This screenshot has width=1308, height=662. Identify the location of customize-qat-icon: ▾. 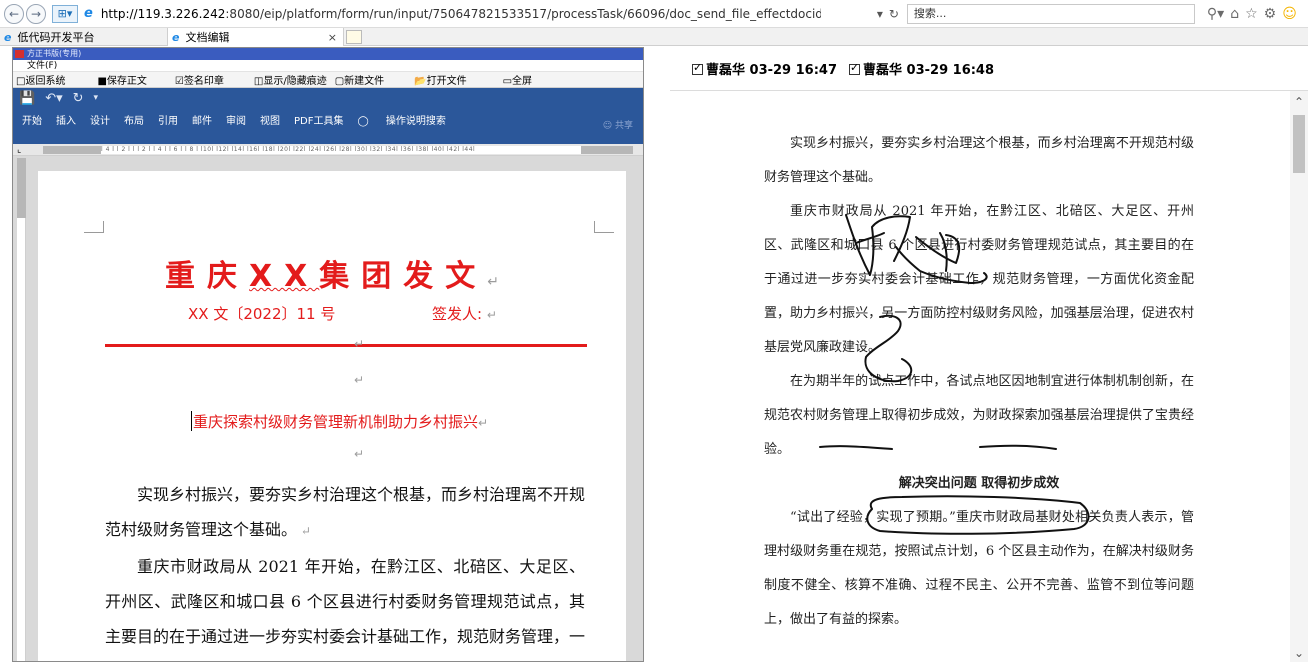
(96, 98).